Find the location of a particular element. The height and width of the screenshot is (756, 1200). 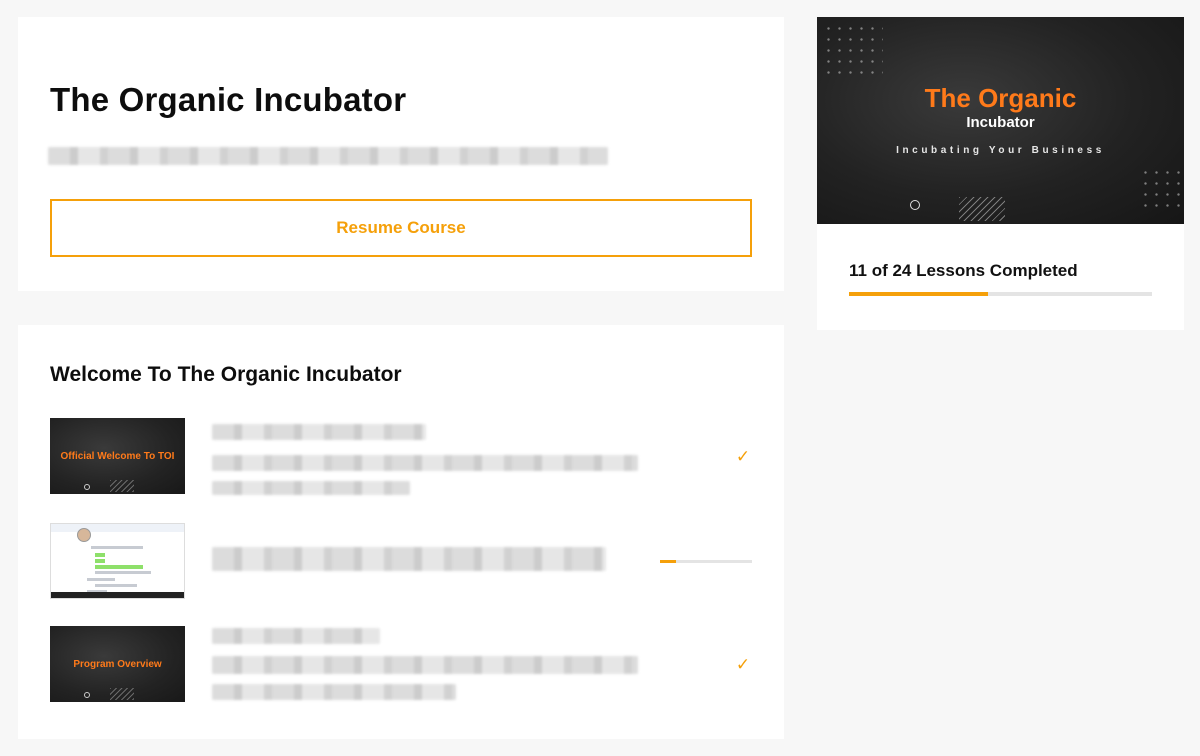

lessons-completed-label: 11 of 24 Lessons Completed is located at coordinates (963, 270).